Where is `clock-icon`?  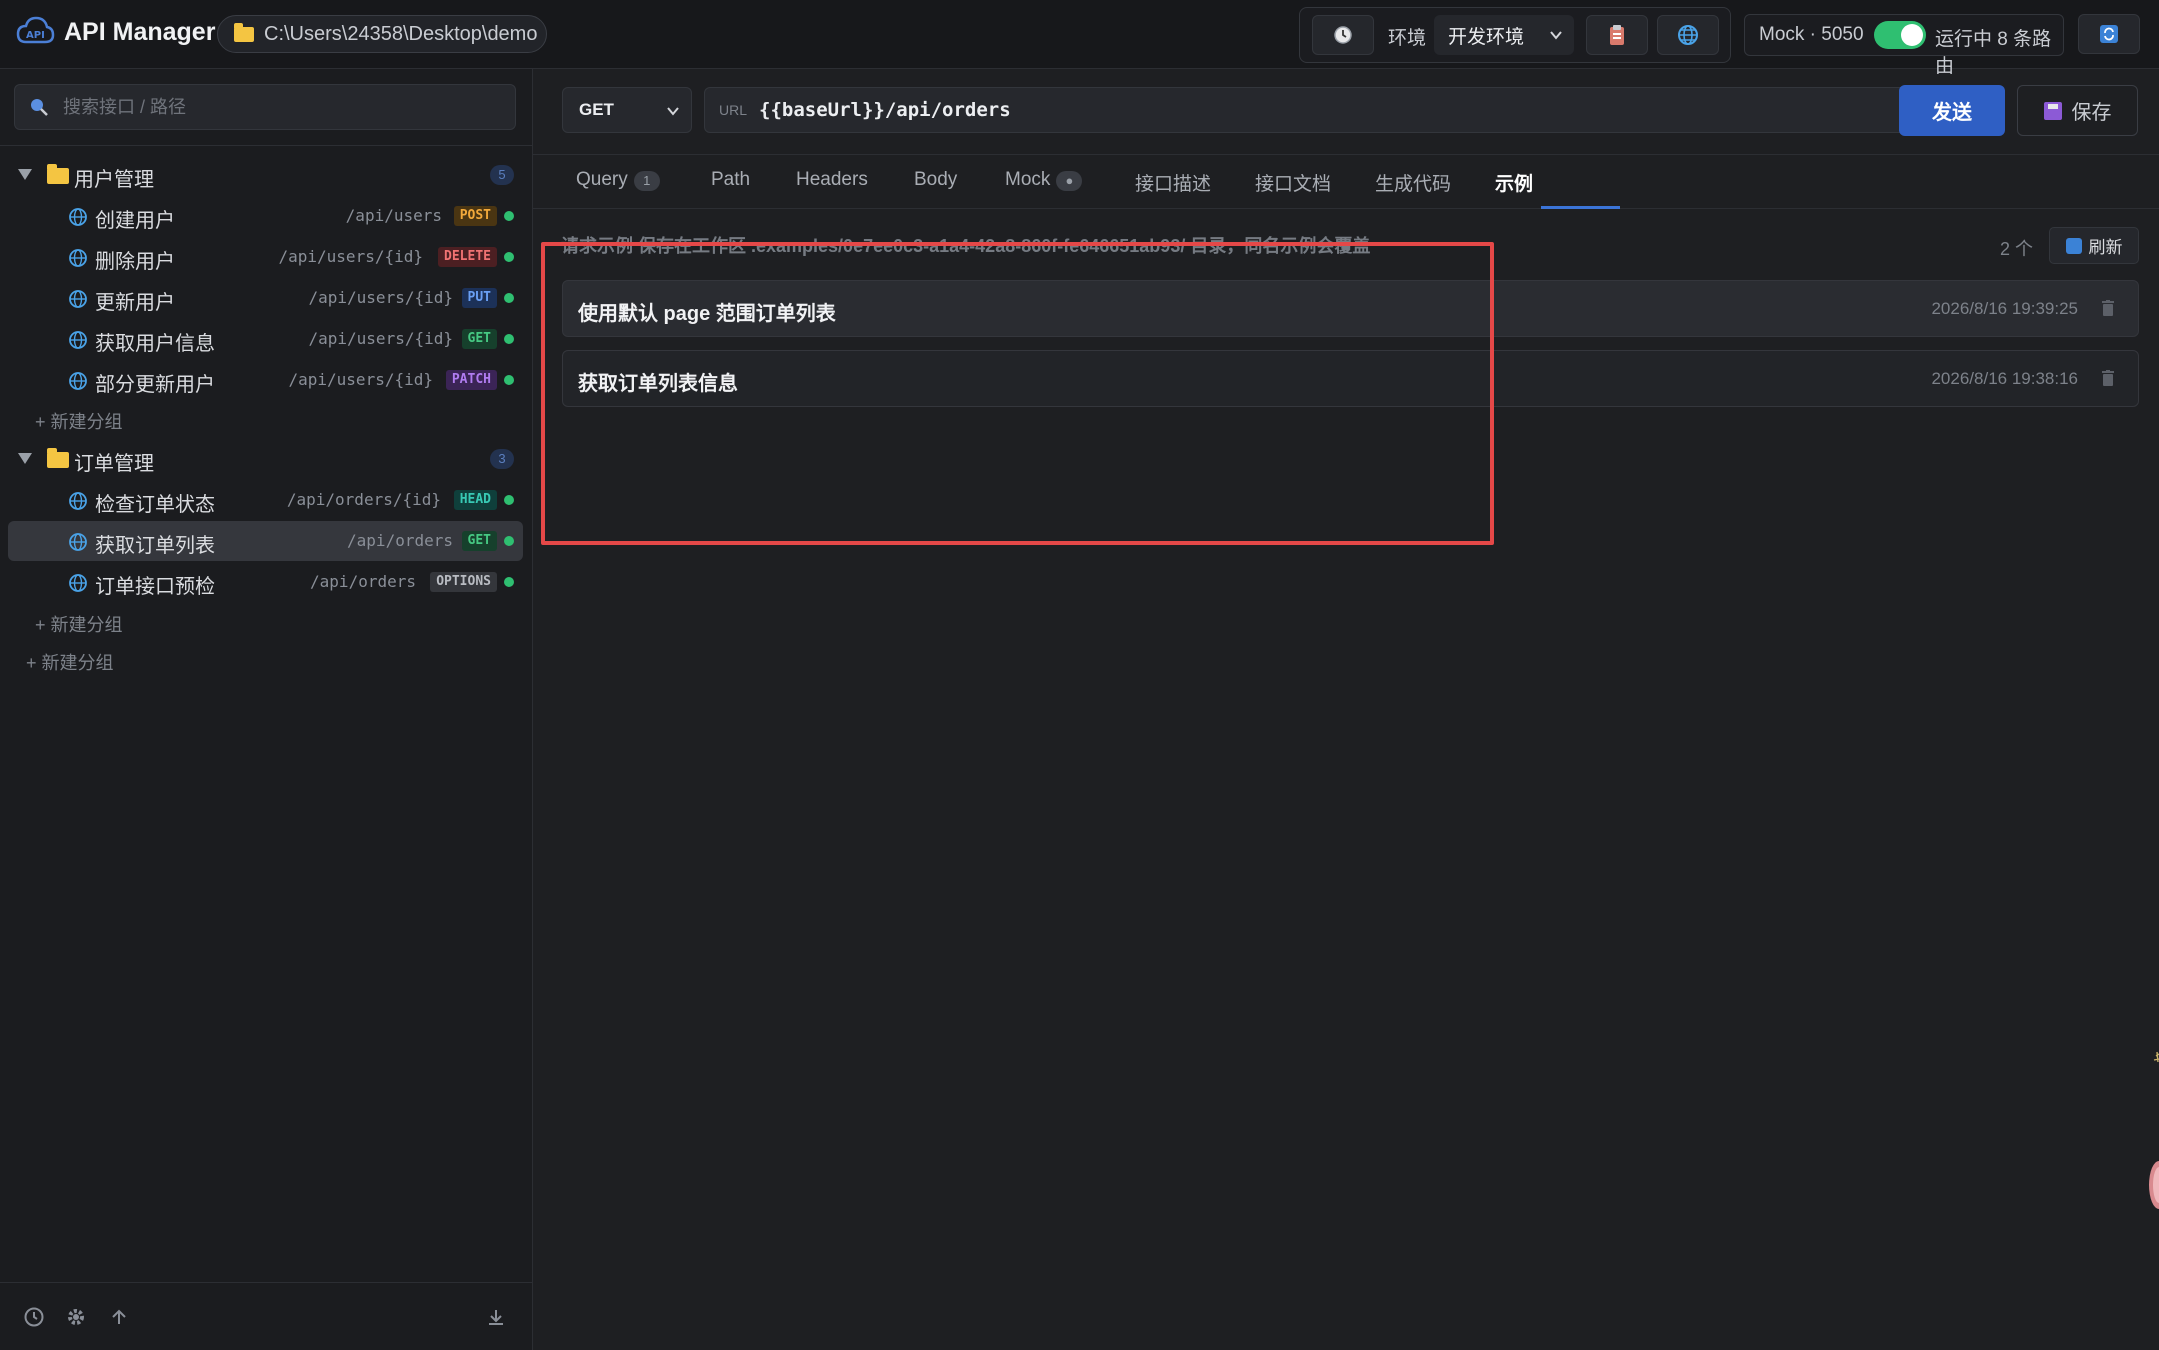 clock-icon is located at coordinates (1343, 35).